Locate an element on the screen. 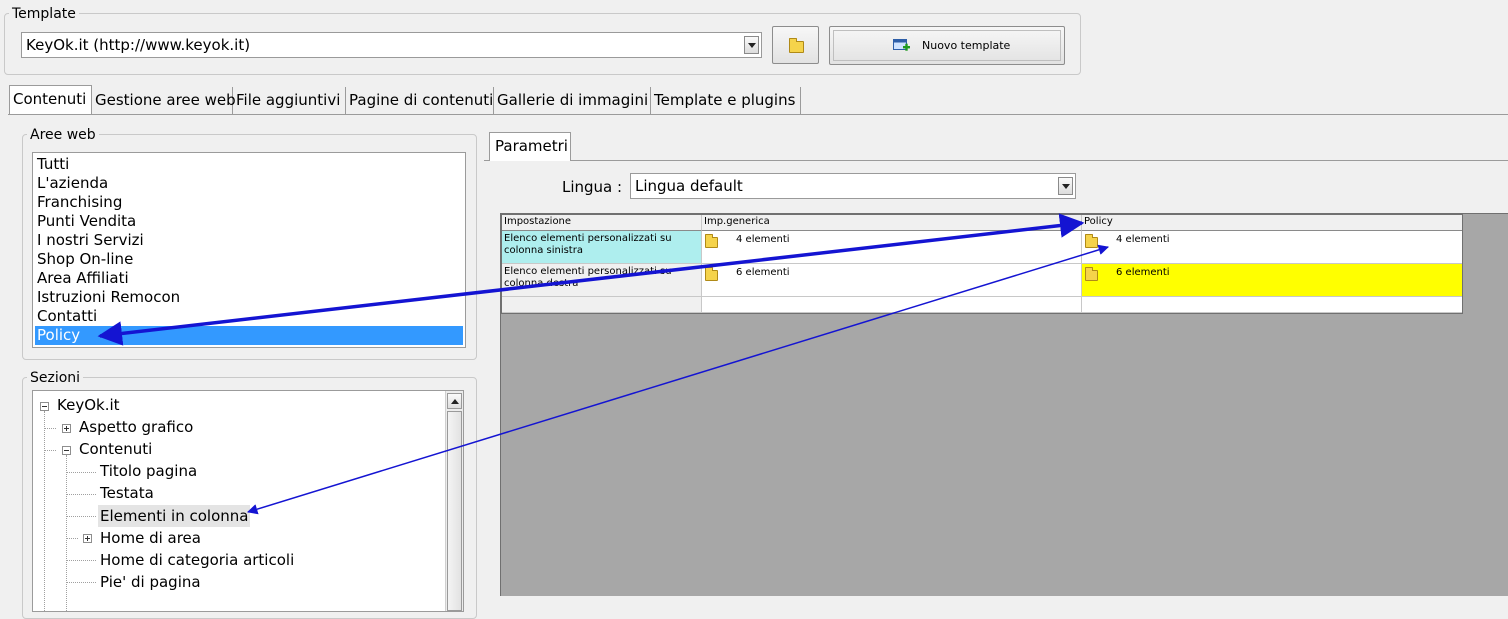 This screenshot has width=1508, height=619. list-item-policy: Policy is located at coordinates (249, 335).